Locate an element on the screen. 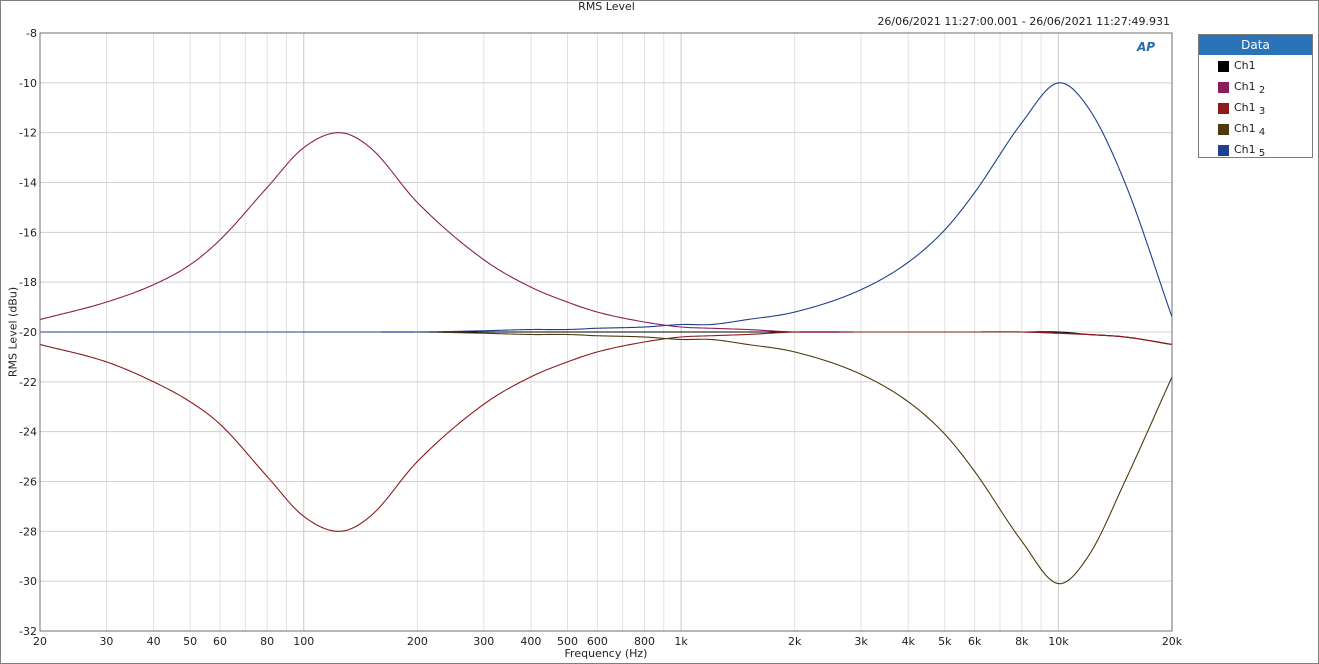 The height and width of the screenshot is (664, 1319). legend-subscript: 3 is located at coordinates (1260, 111).